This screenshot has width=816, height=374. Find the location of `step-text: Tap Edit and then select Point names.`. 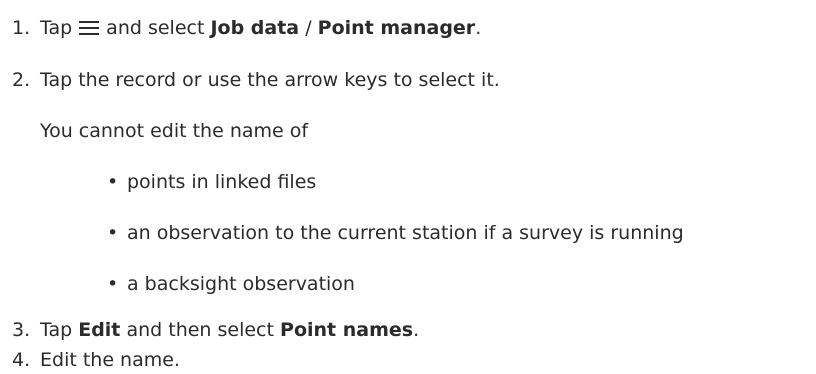

step-text: Tap Edit and then select Point names. is located at coordinates (230, 330).